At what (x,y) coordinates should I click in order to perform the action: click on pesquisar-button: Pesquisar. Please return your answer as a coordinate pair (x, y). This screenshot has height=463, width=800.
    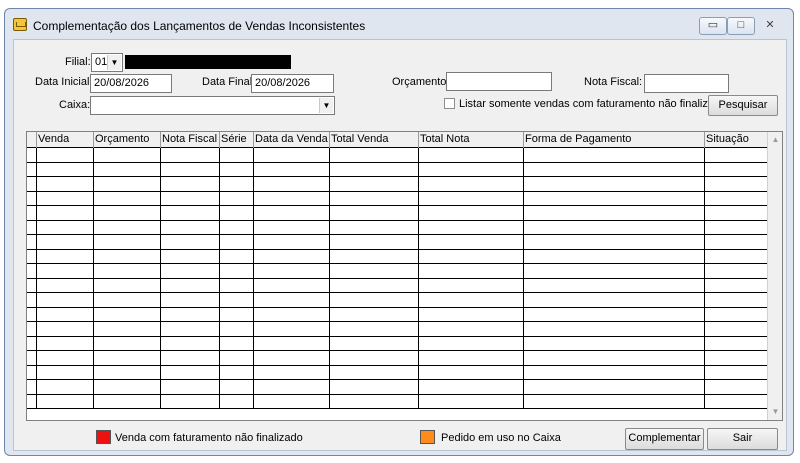
    Looking at the image, I should click on (743, 105).